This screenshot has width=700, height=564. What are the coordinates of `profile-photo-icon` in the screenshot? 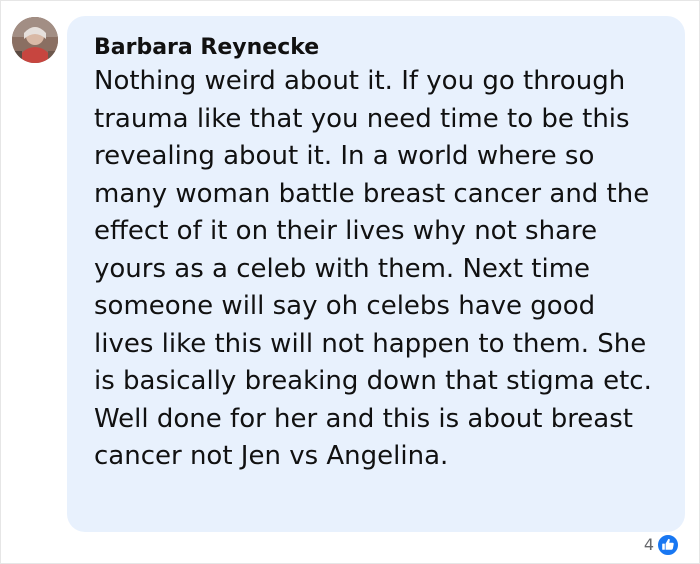 It's located at (35, 40).